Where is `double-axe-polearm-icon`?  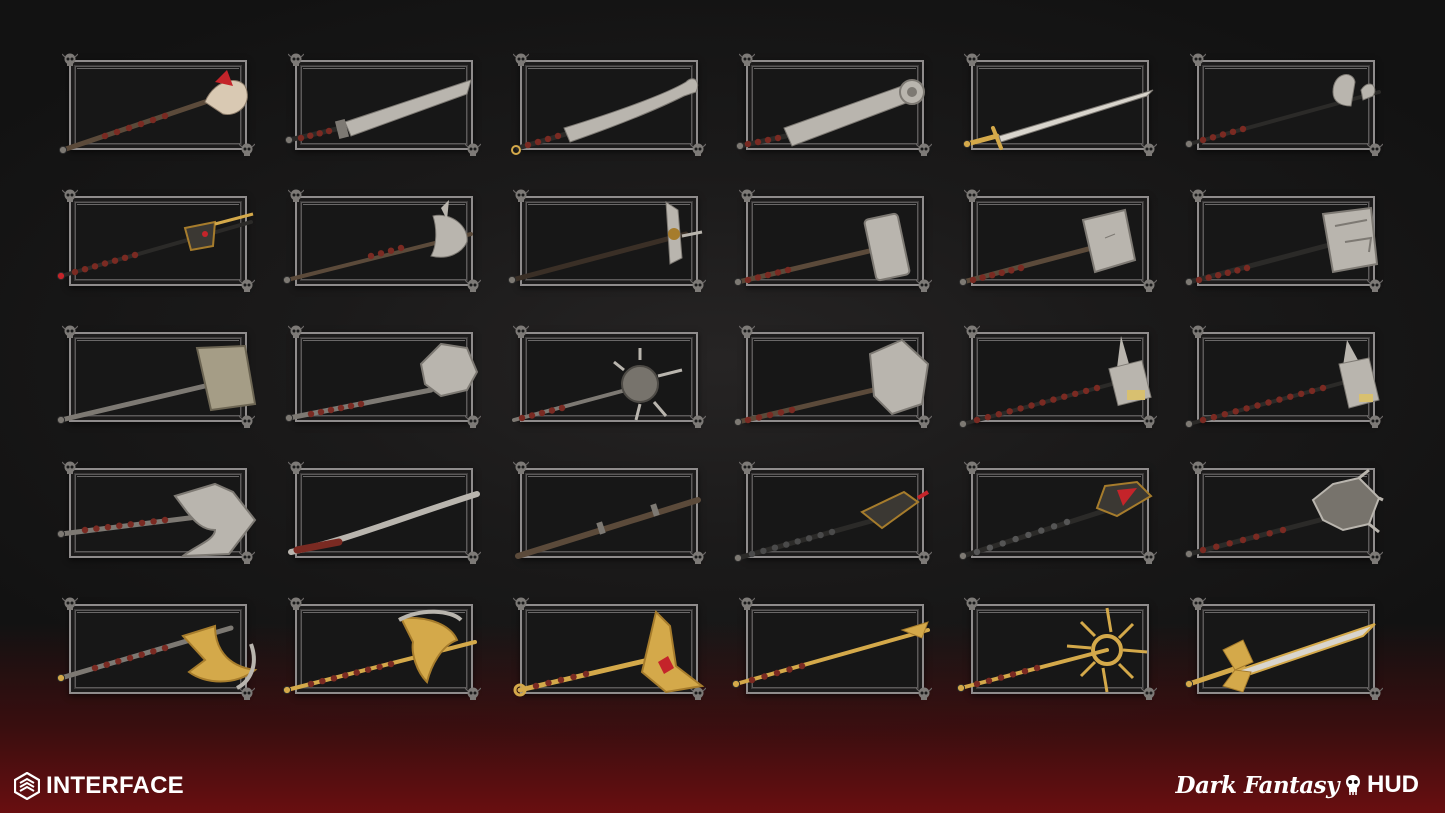
double-axe-polearm-icon is located at coordinates (1282, 111).